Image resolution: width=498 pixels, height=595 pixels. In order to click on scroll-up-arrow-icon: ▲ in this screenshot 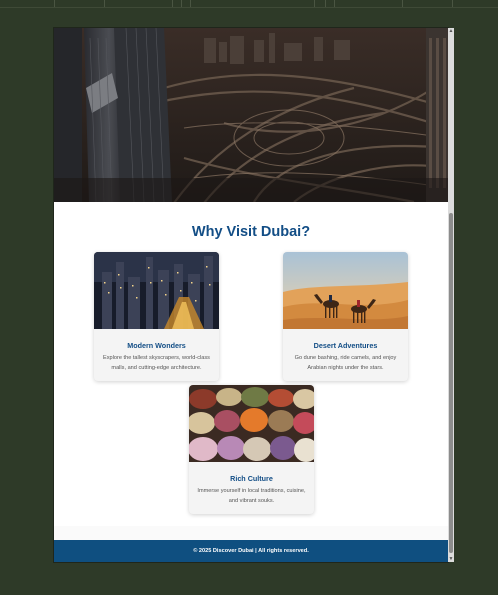, I will do `click(451, 31)`.